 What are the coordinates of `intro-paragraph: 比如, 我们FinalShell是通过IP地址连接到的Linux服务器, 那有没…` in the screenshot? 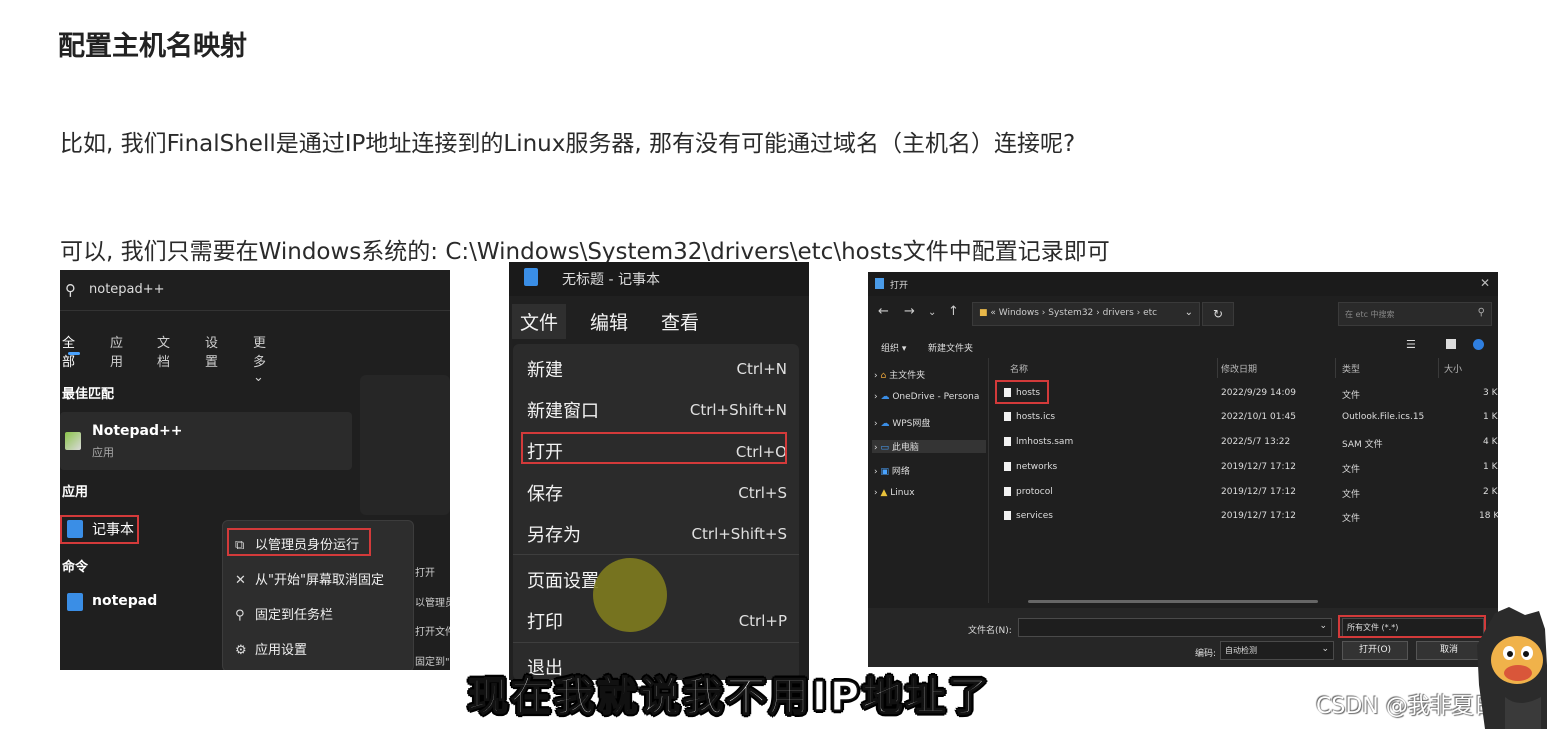 It's located at (568, 144).